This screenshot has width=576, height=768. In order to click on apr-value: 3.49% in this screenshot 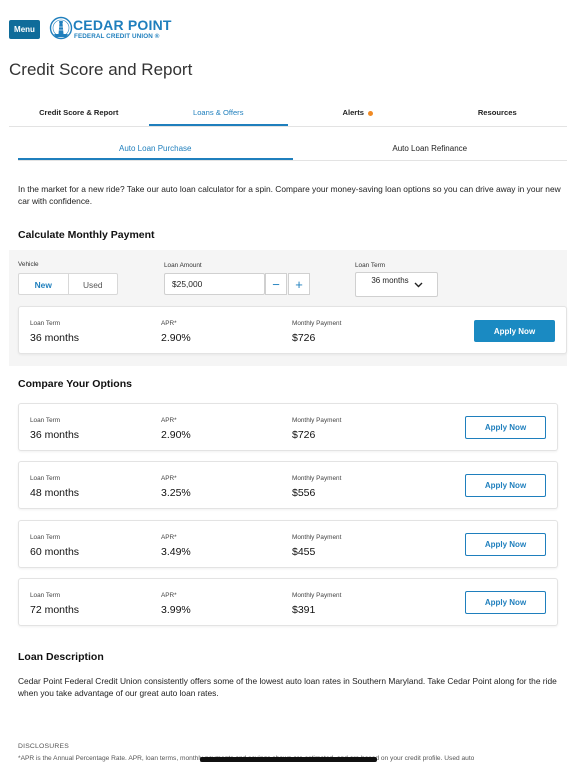, I will do `click(176, 552)`.